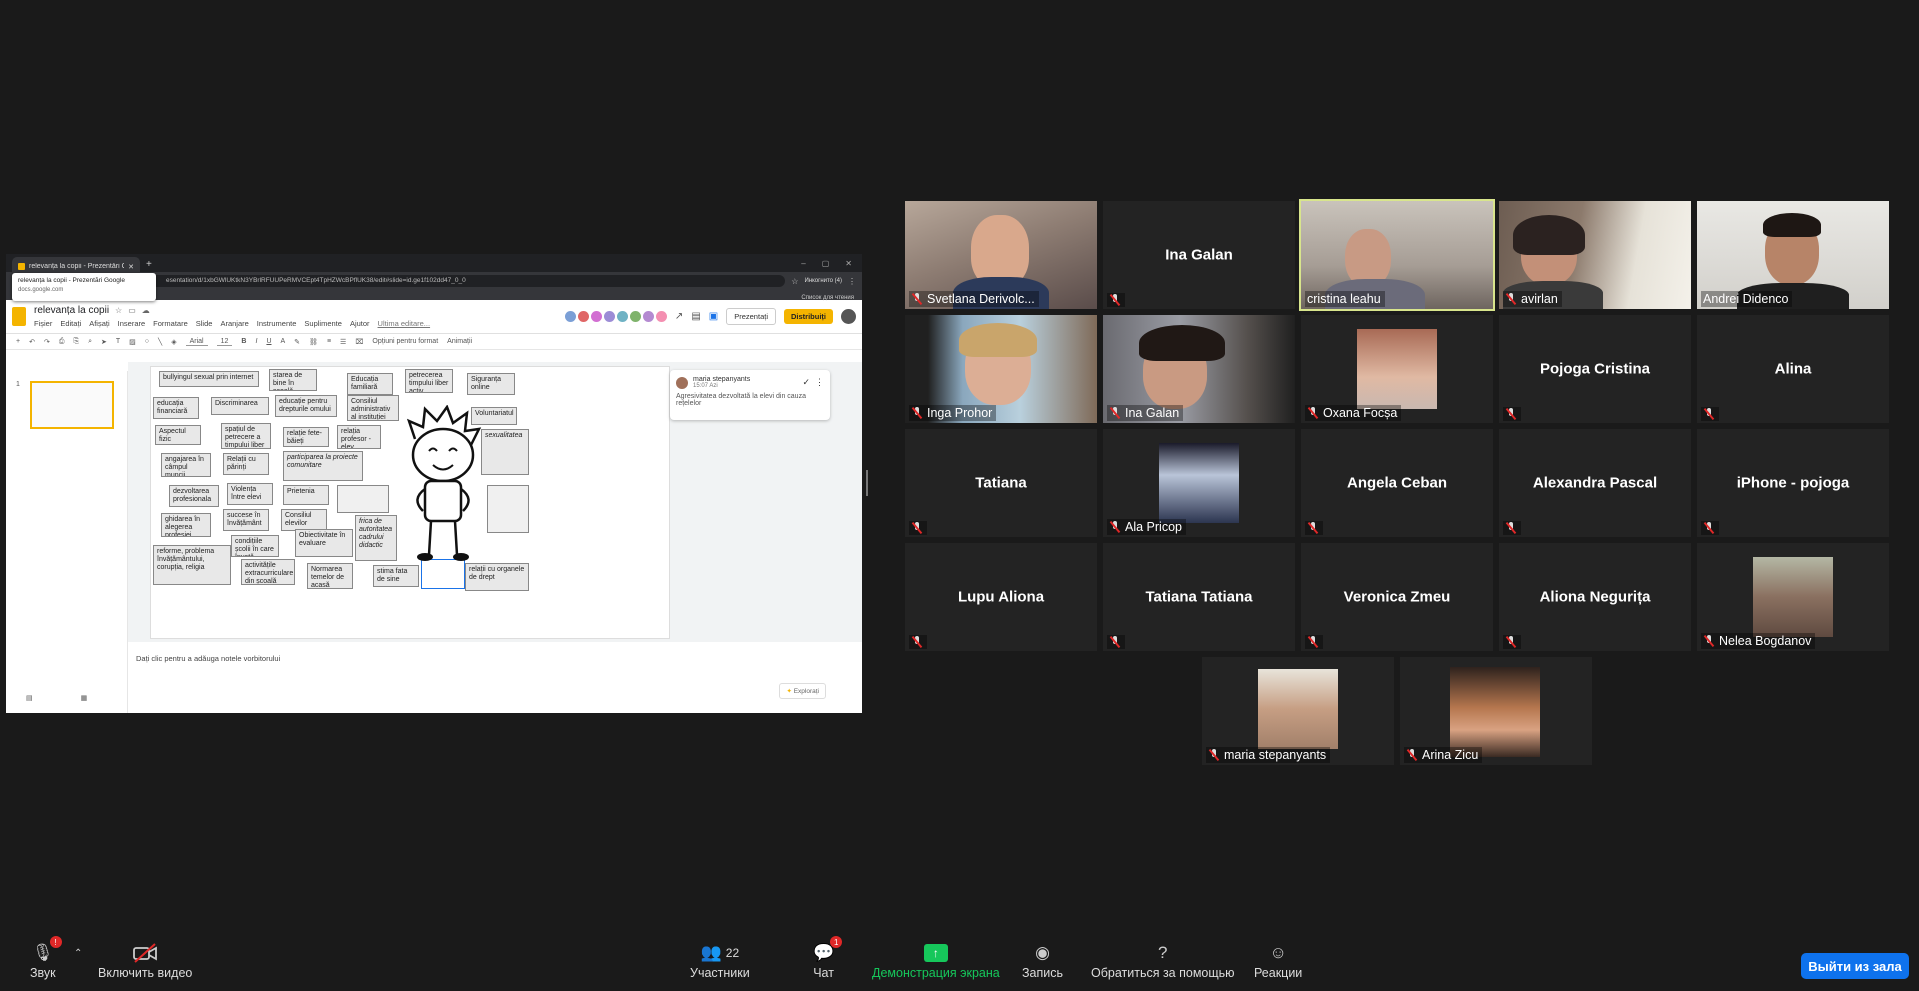 The height and width of the screenshot is (991, 1919). I want to click on participant-tile: Lupu Aliona, so click(1001, 597).